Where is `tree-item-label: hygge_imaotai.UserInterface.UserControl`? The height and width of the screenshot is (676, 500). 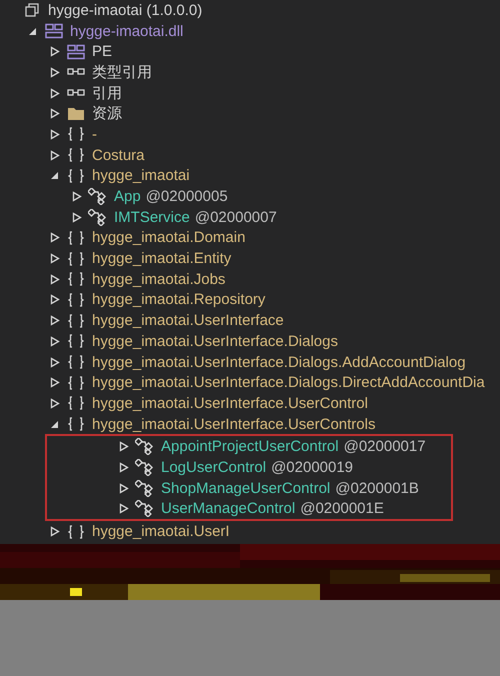 tree-item-label: hygge_imaotai.UserInterface.UserControl is located at coordinates (230, 403).